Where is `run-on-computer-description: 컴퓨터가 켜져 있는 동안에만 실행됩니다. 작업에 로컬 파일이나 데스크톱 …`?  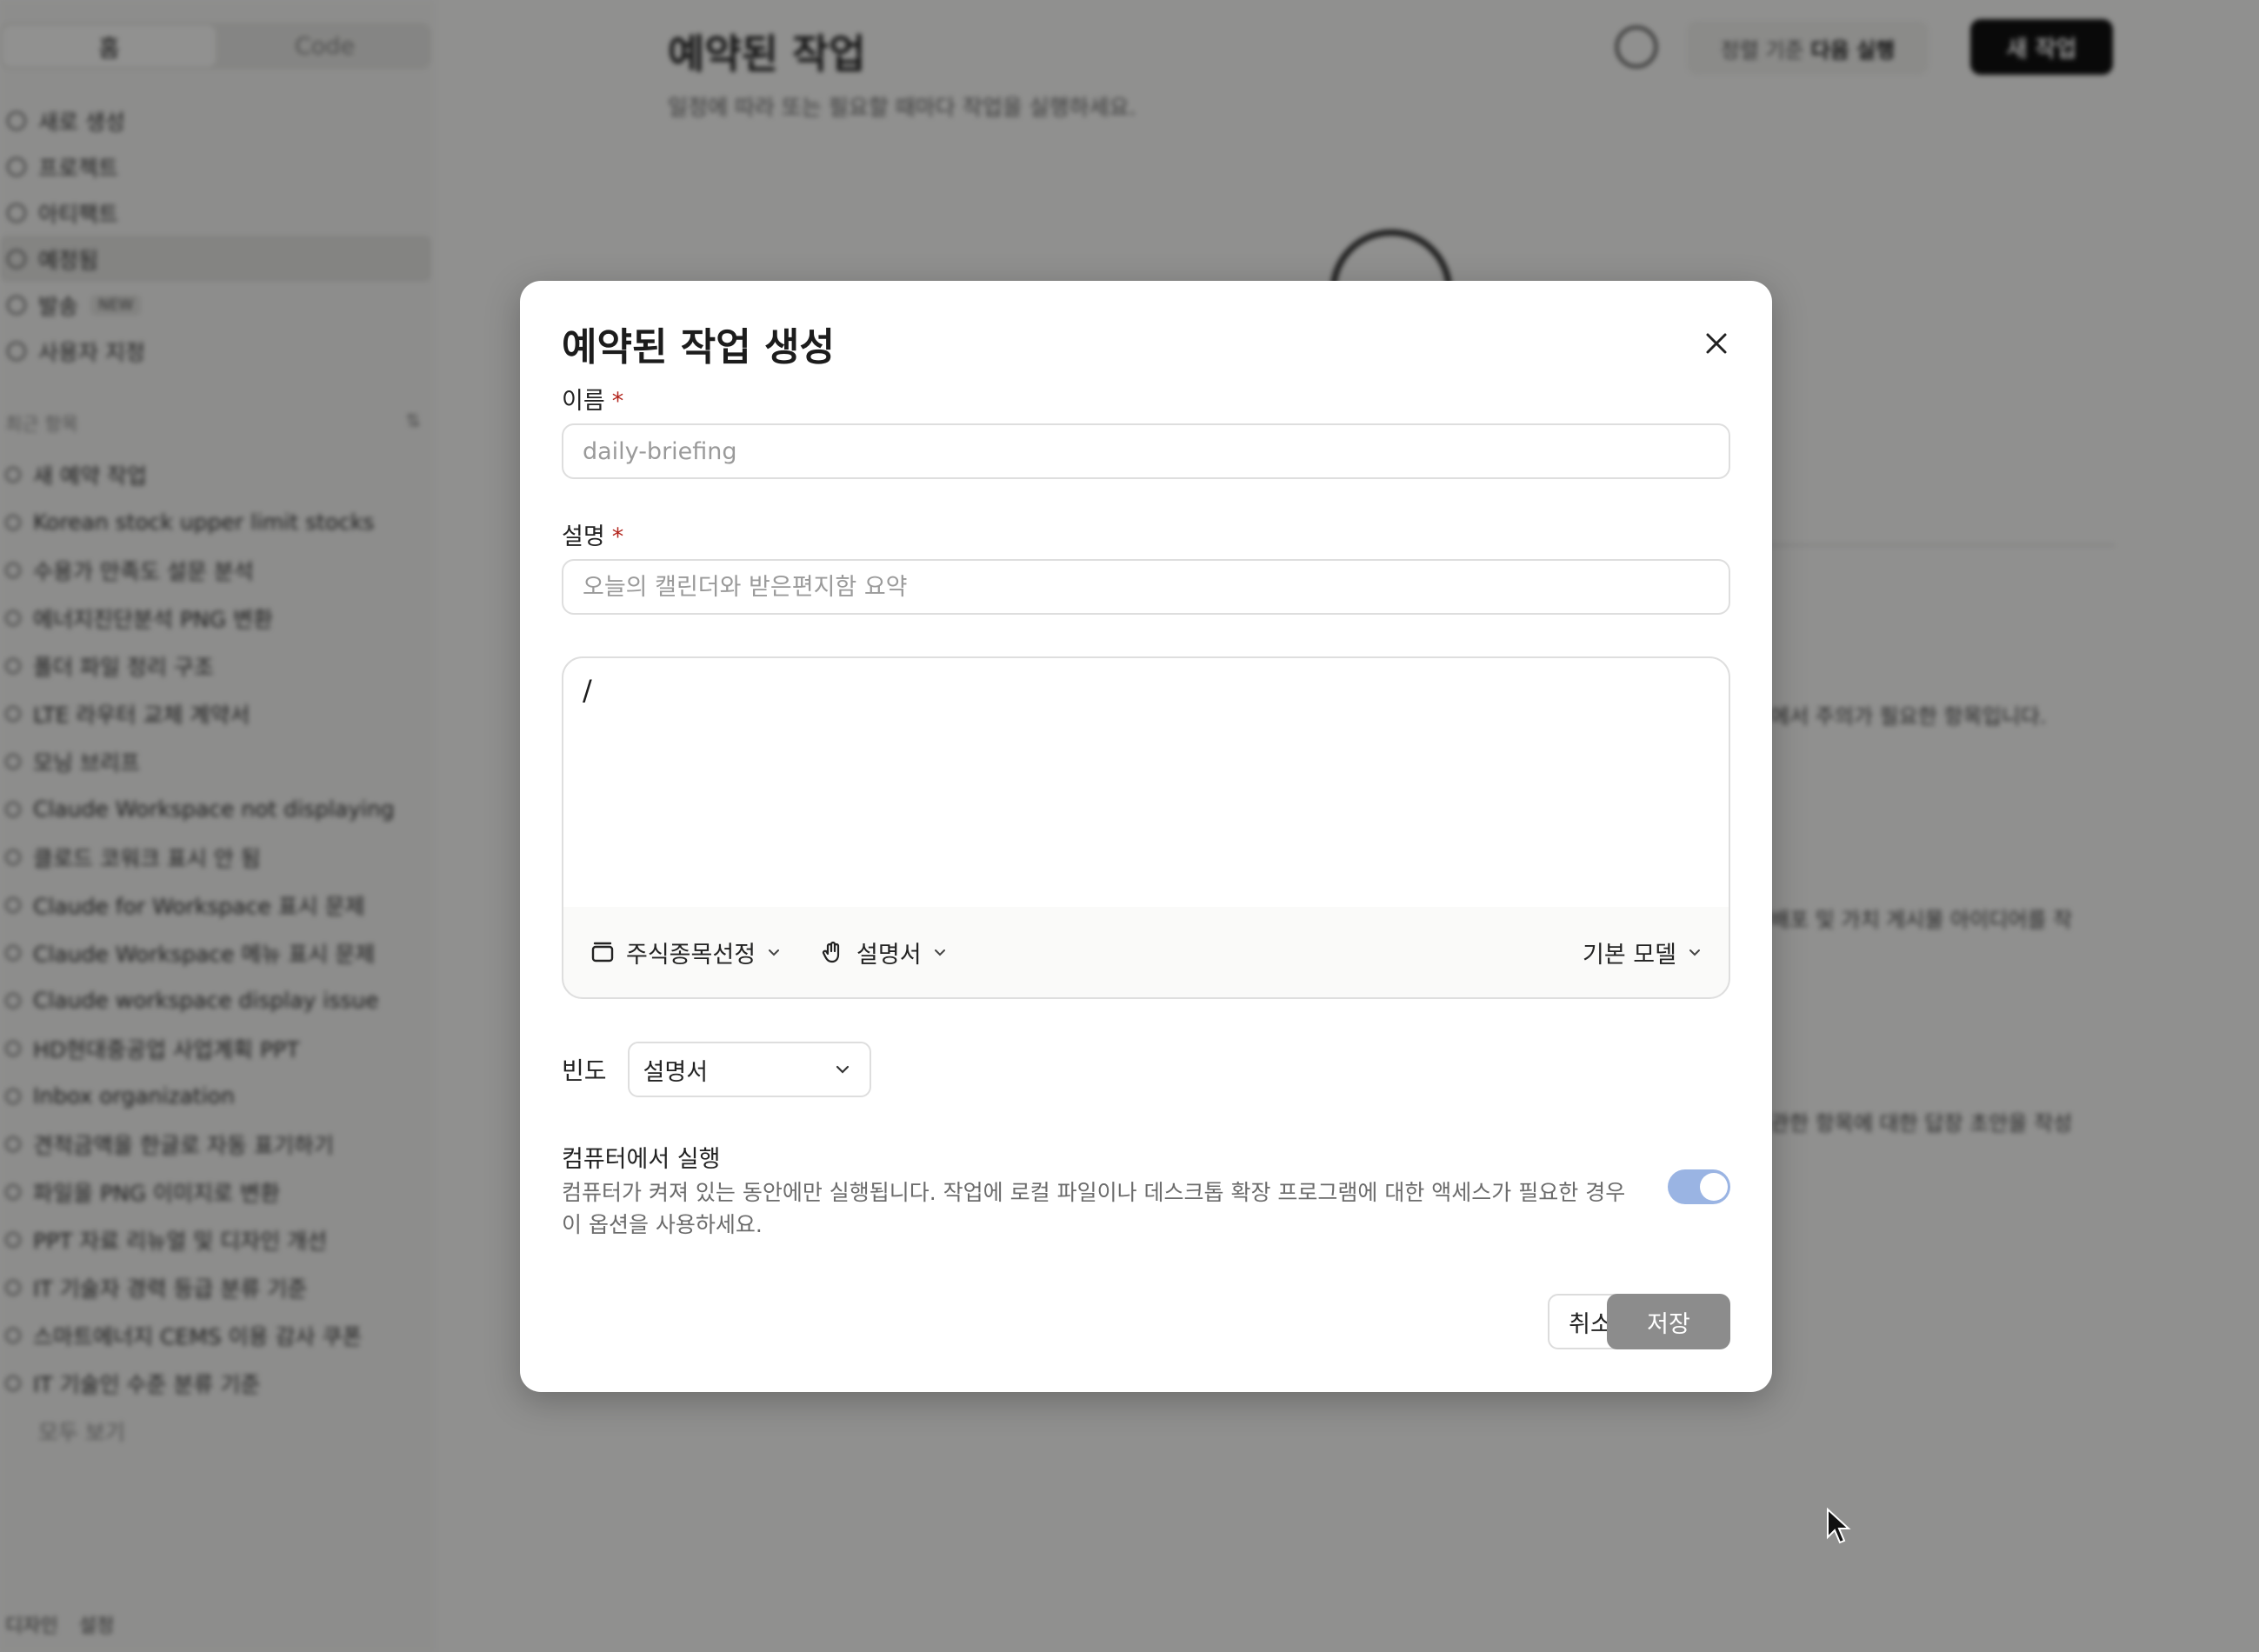 run-on-computer-description: 컴퓨터가 켜져 있는 동안에만 실행됩니다. 작업에 로컬 파일이나 데스크톱 … is located at coordinates (1094, 1208).